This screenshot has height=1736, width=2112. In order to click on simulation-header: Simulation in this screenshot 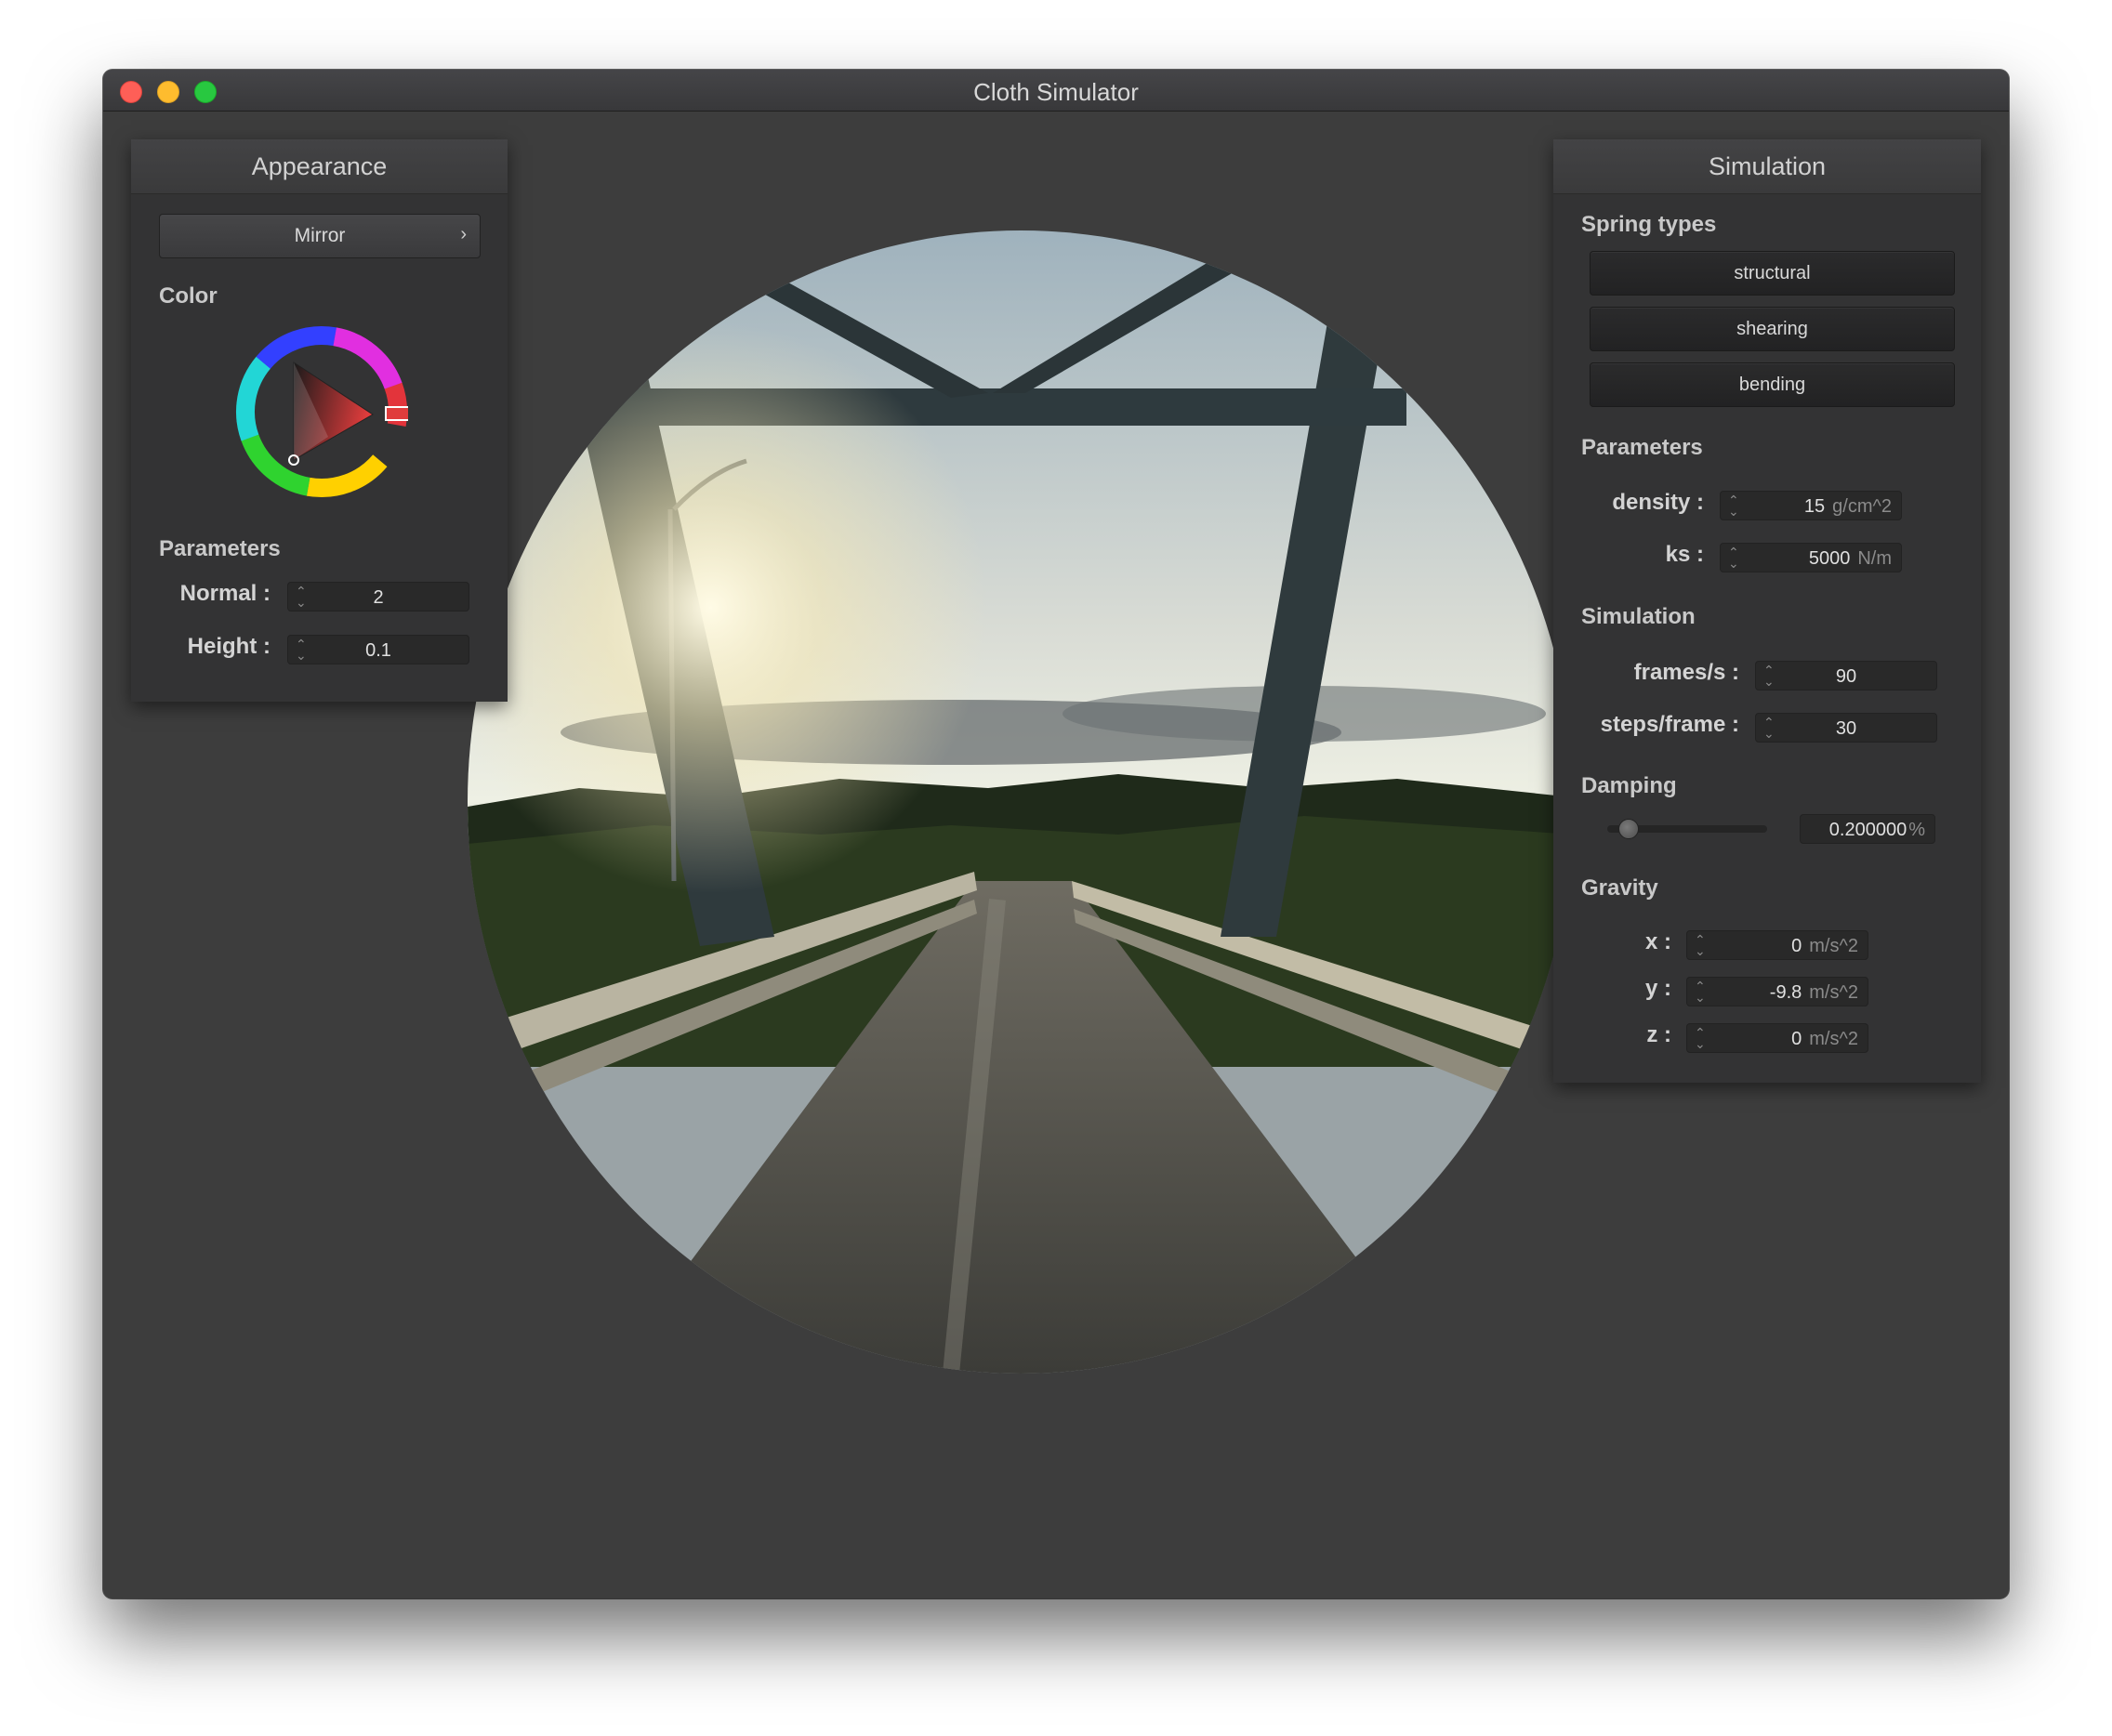, I will do `click(1767, 167)`.